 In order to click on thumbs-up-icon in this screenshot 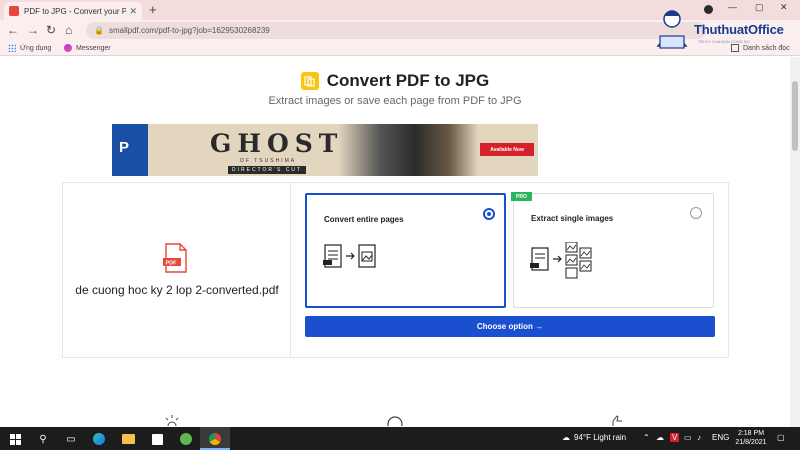, I will do `click(617, 420)`.